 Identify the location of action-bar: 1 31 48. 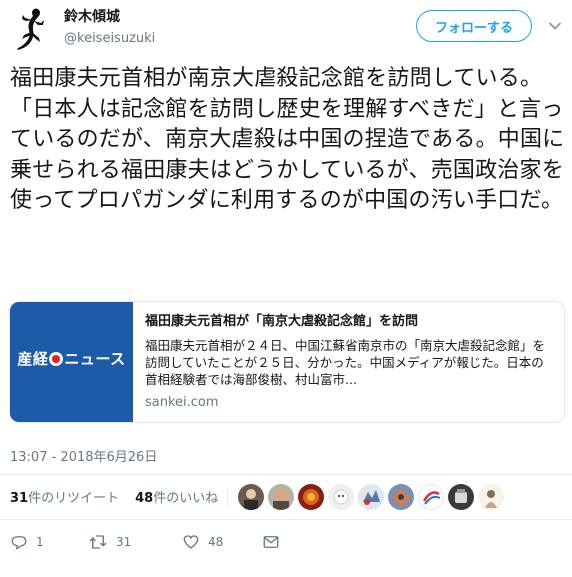
(145, 542).